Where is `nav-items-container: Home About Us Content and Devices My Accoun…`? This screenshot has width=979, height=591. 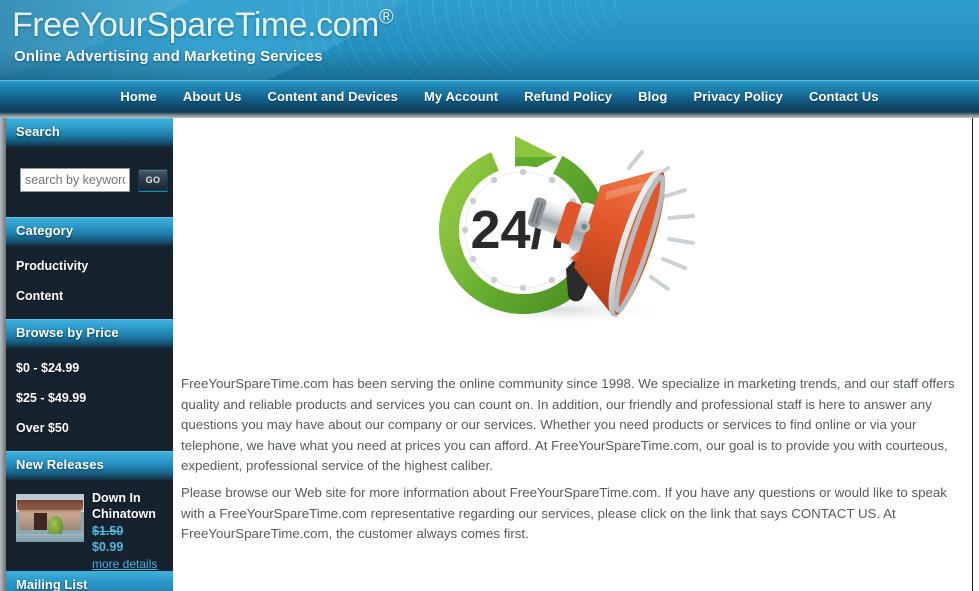 nav-items-container: Home About Us Content and Devices My Accoun… is located at coordinates (489, 96).